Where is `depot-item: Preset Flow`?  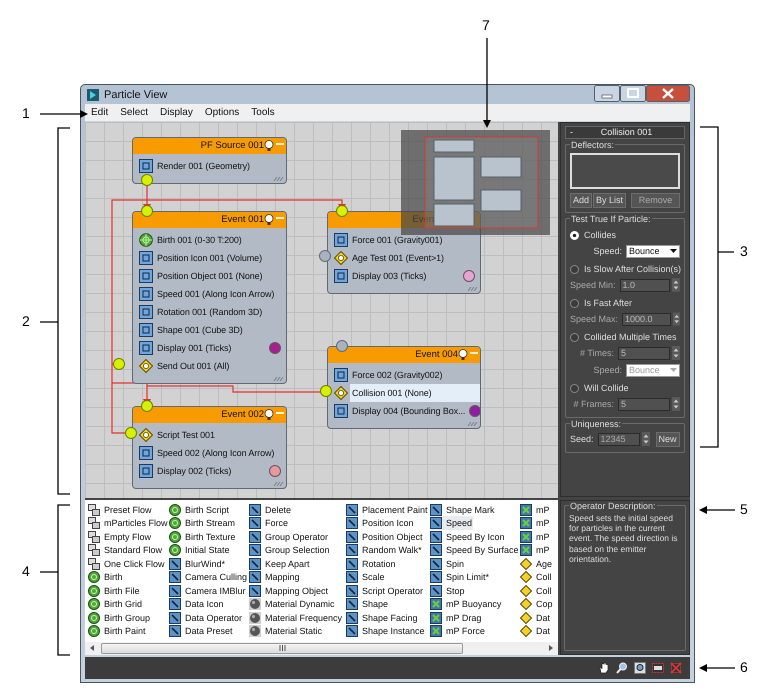 depot-item: Preset Flow is located at coordinates (120, 509).